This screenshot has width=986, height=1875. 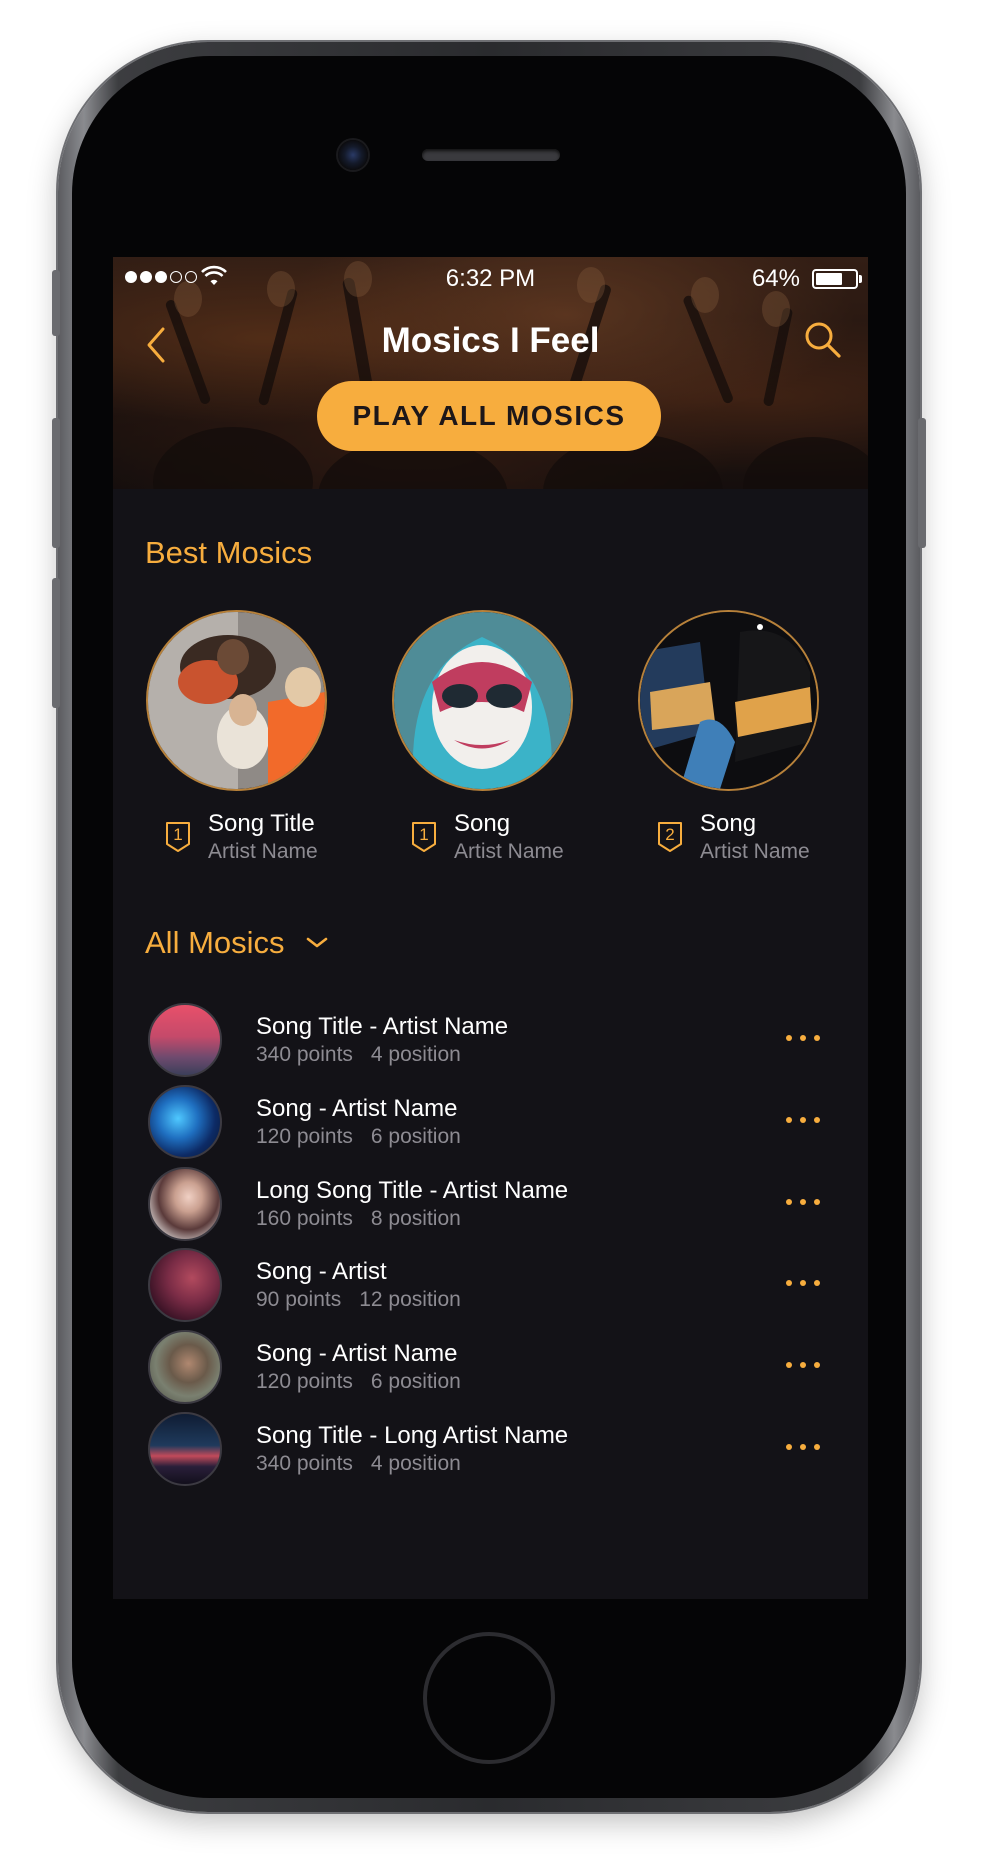 I want to click on list-item: Song - Artist 90 points 12 position, so click(x=490, y=1288).